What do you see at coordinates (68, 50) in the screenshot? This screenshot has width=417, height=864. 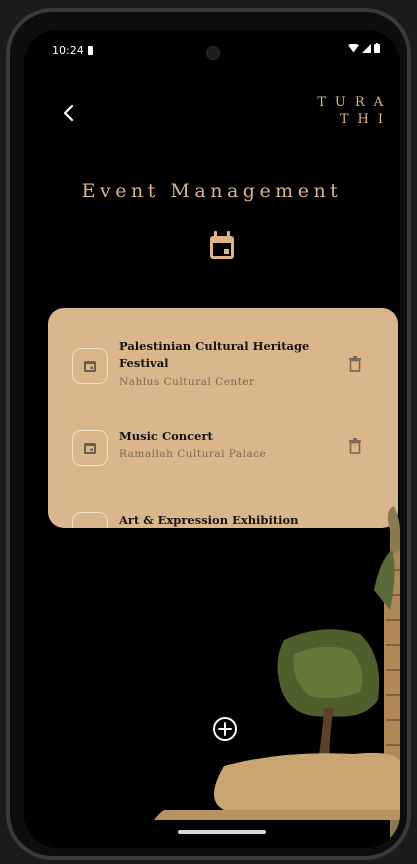 I see `status-time: 10:24` at bounding box center [68, 50].